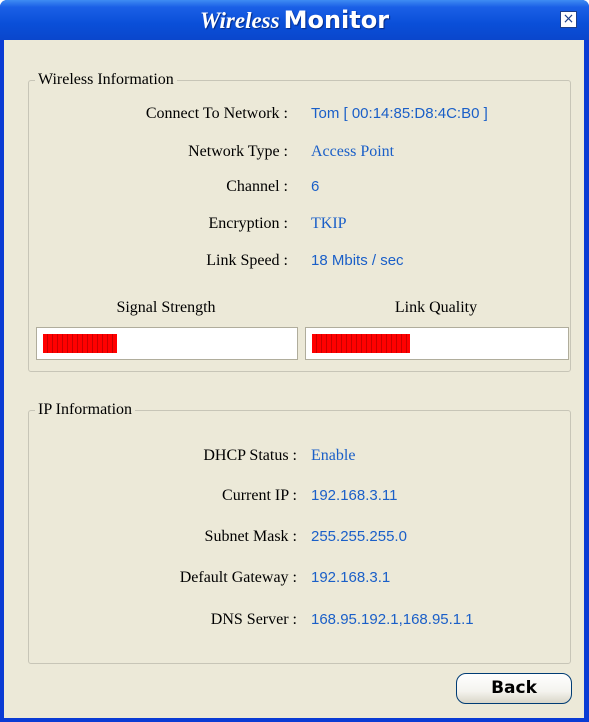  What do you see at coordinates (167, 343) in the screenshot?
I see `signal-strength-meter` at bounding box center [167, 343].